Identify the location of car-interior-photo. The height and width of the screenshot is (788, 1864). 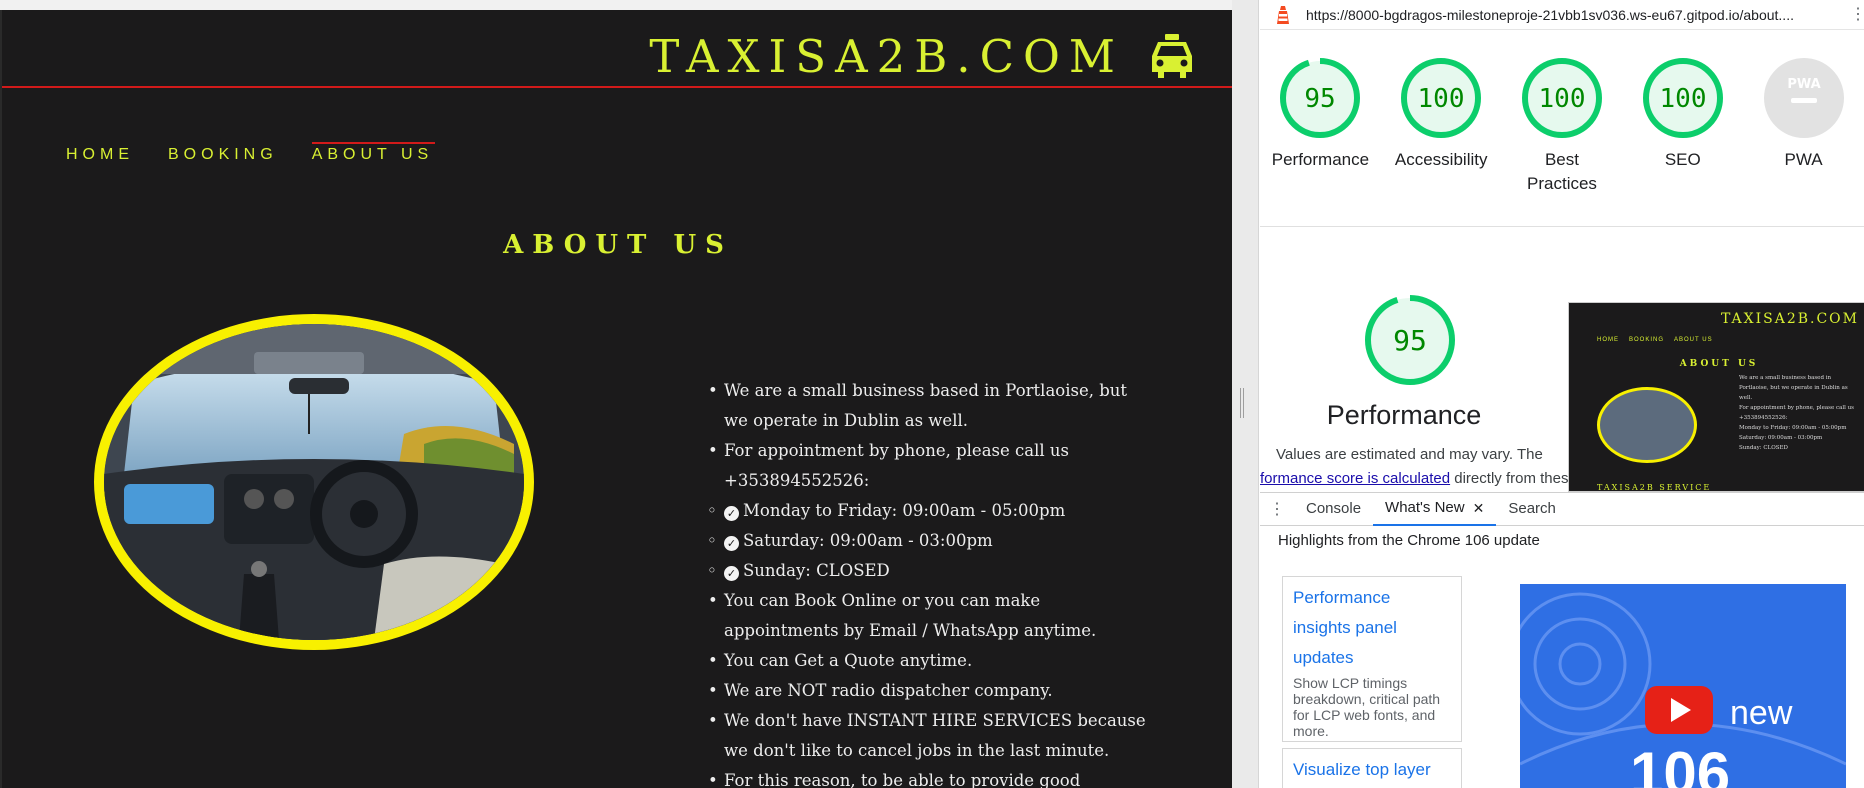
(314, 482).